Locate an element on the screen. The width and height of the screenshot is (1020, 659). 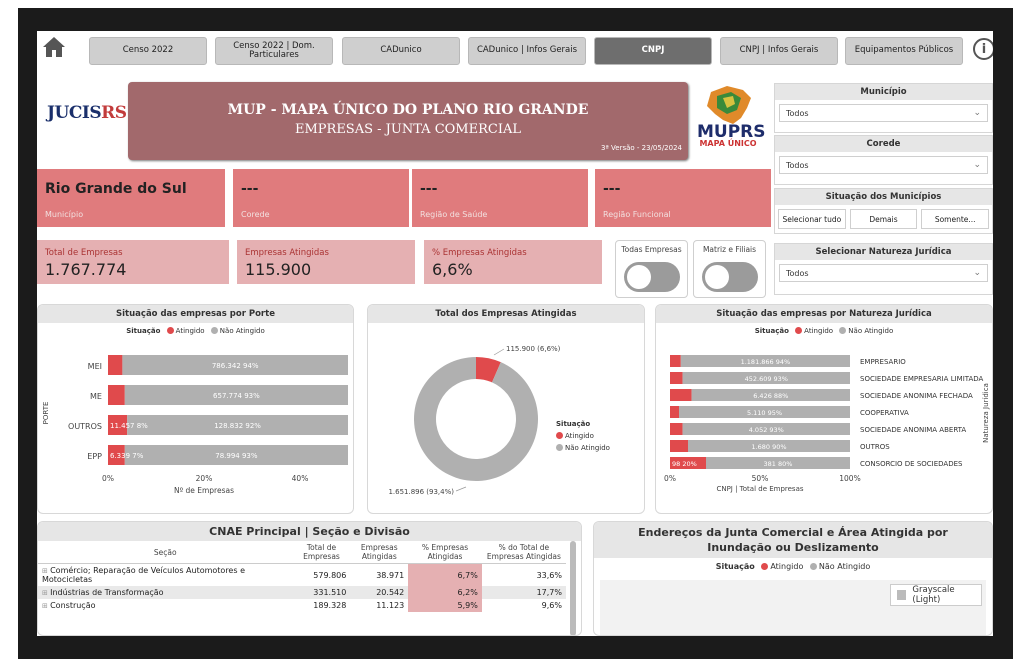
corede-filter: Corede Todos ⌄ is located at coordinates (883, 160).